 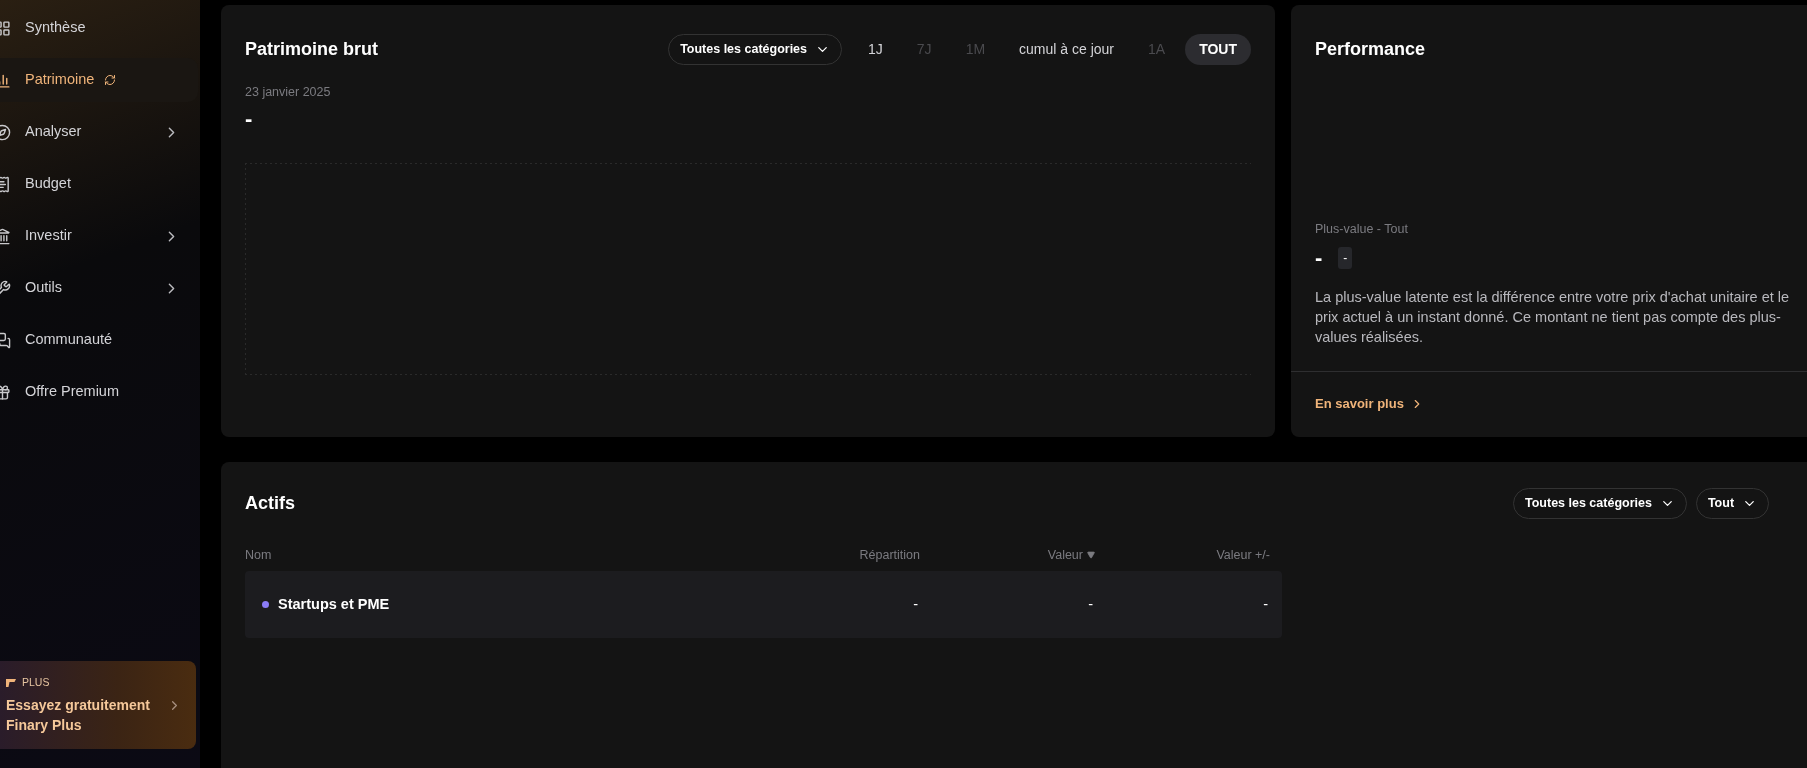 I want to click on share-cell-text: -, so click(x=915, y=604).